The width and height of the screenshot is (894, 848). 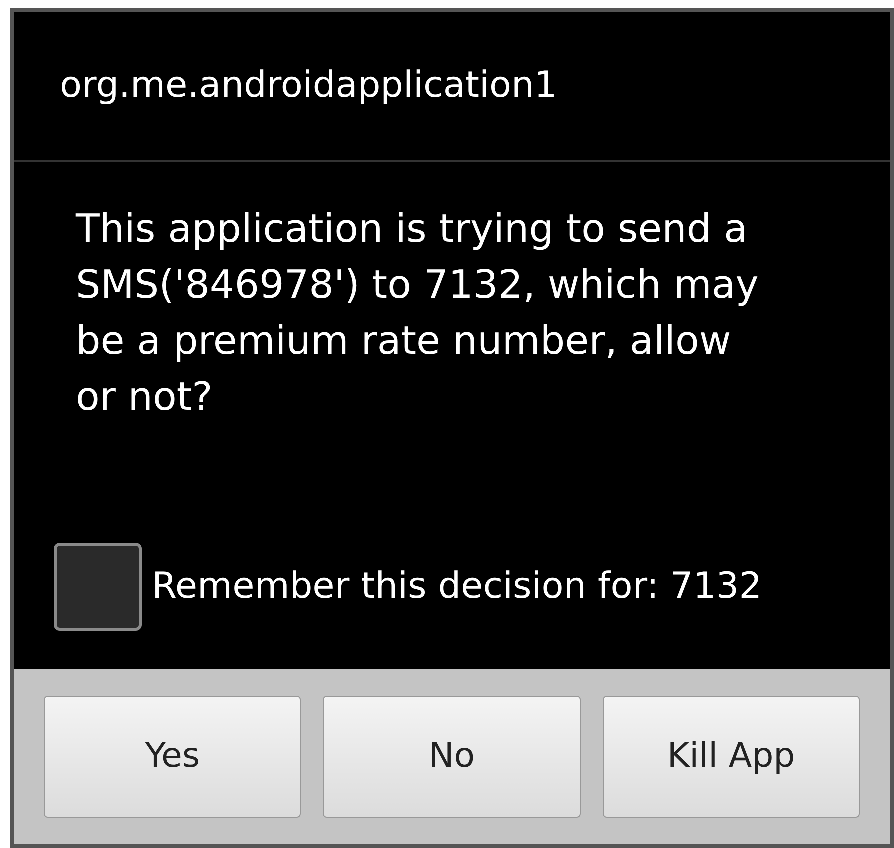 I want to click on dialog-button: Kill App, so click(x=731, y=757).